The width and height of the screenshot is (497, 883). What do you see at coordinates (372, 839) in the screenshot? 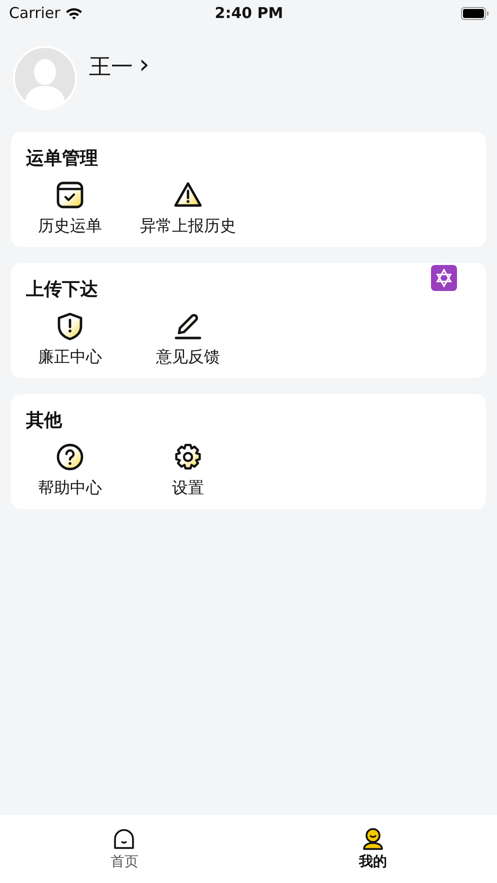
I see `person-icon` at bounding box center [372, 839].